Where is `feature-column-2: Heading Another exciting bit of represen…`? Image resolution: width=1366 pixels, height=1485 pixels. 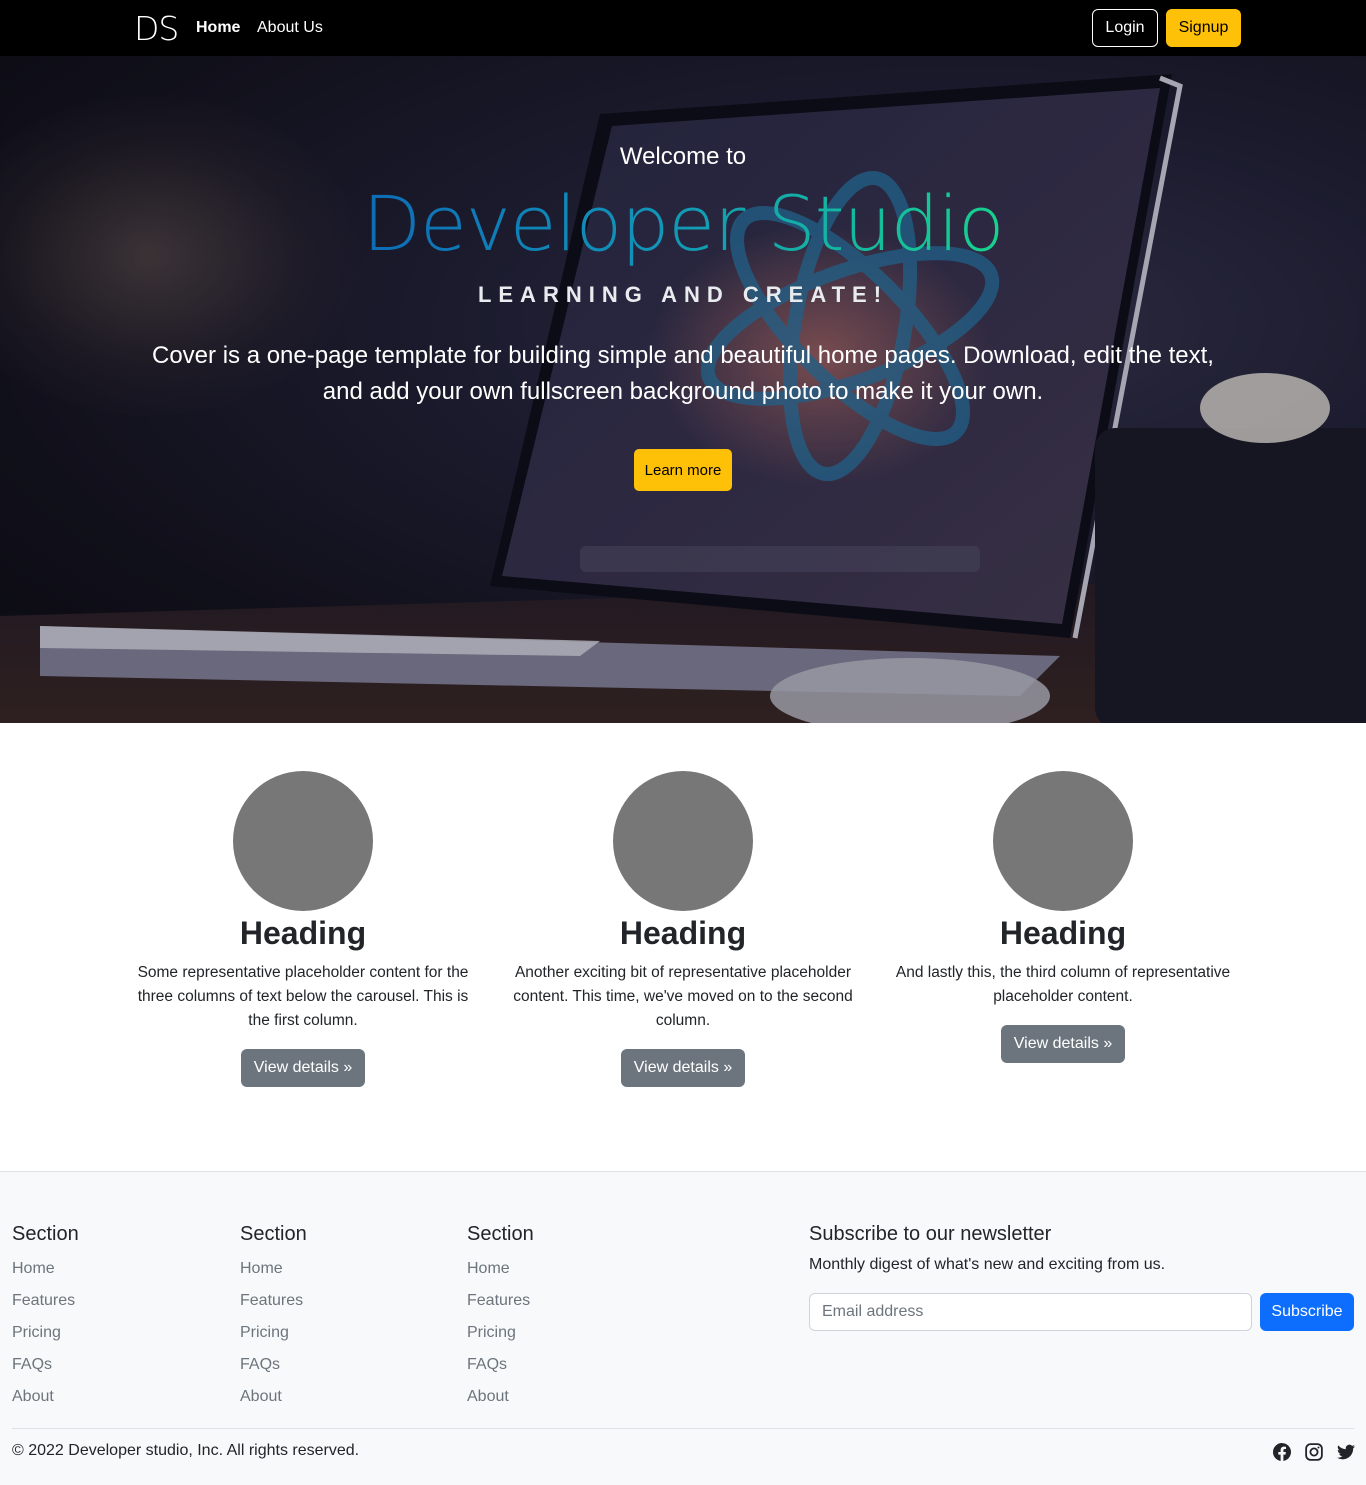
feature-column-2: Heading Another exciting bit of represen… is located at coordinates (683, 929).